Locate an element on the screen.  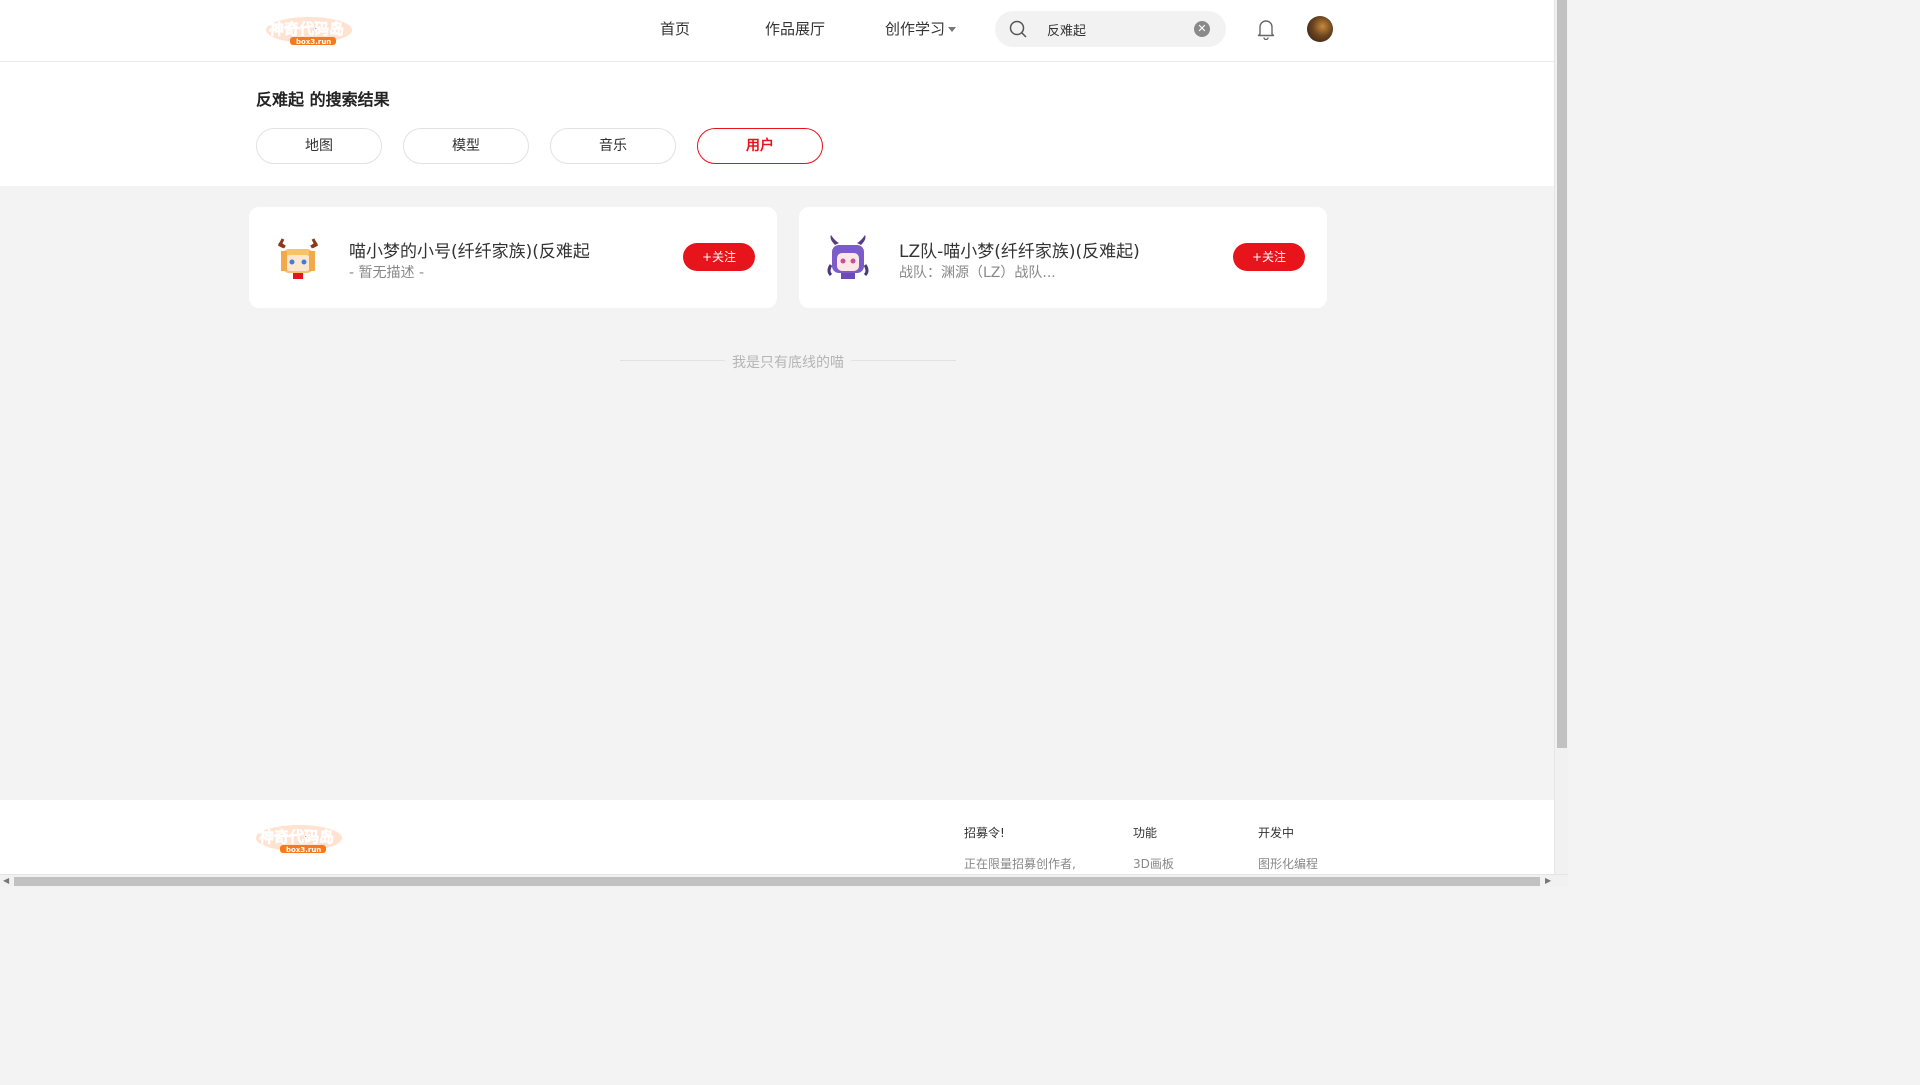
scroll-right-icon: ▶ is located at coordinates (1548, 880).